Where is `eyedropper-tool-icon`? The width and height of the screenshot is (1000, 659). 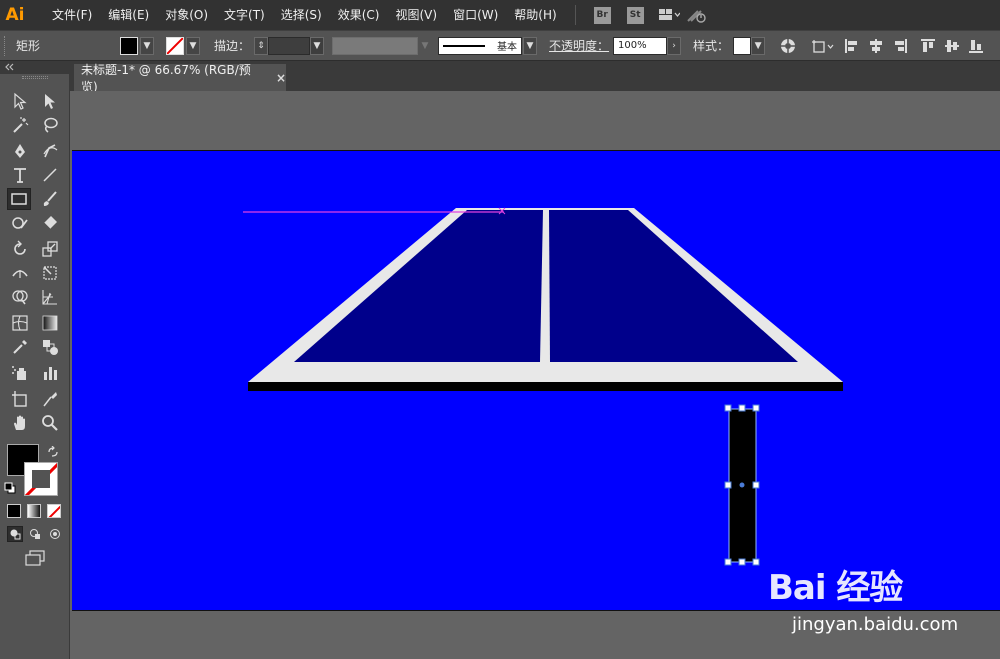
eyedropper-tool-icon is located at coordinates (20, 347).